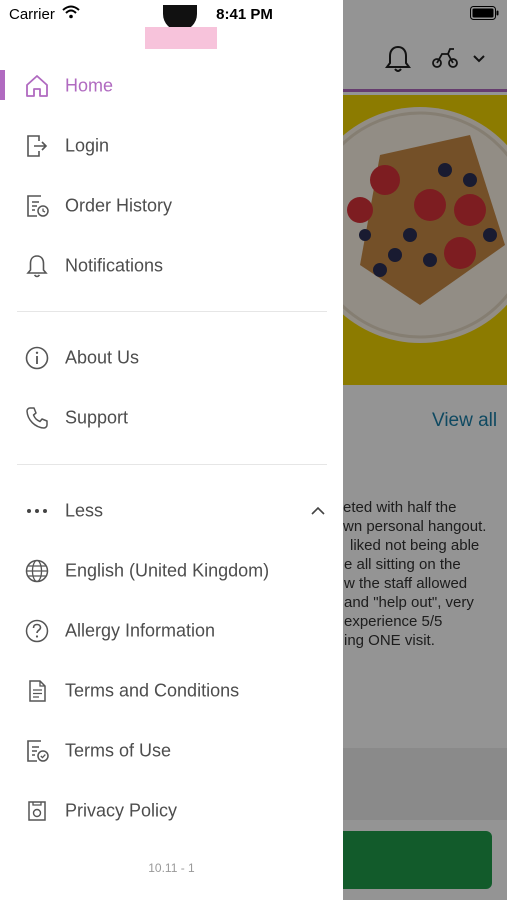 Image resolution: width=507 pixels, height=900 pixels. What do you see at coordinates (37, 358) in the screenshot?
I see `info-icon` at bounding box center [37, 358].